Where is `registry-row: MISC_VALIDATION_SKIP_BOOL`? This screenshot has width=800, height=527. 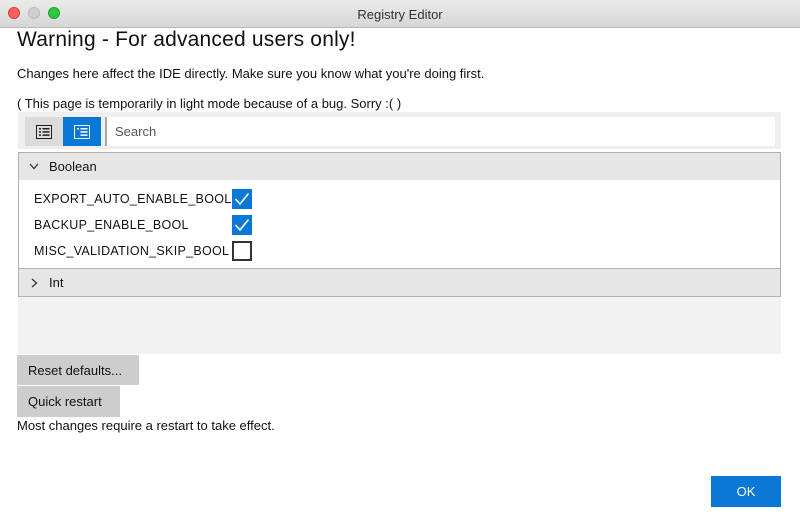 registry-row: MISC_VALIDATION_SKIP_BOOL is located at coordinates (143, 251).